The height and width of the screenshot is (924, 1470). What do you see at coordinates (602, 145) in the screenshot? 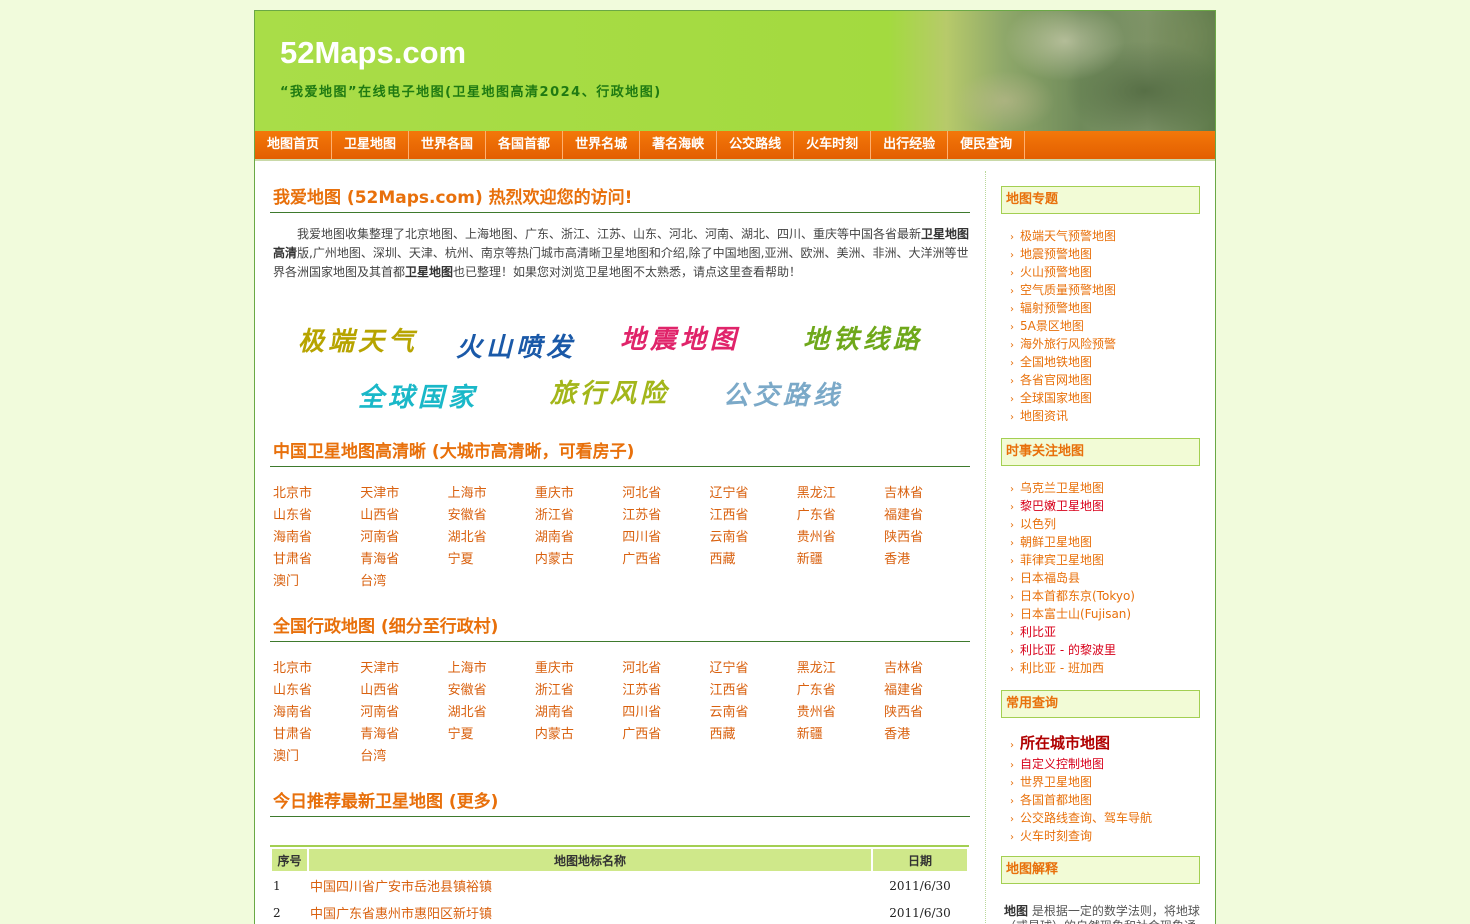
I see `nav-item: 世界名城` at bounding box center [602, 145].